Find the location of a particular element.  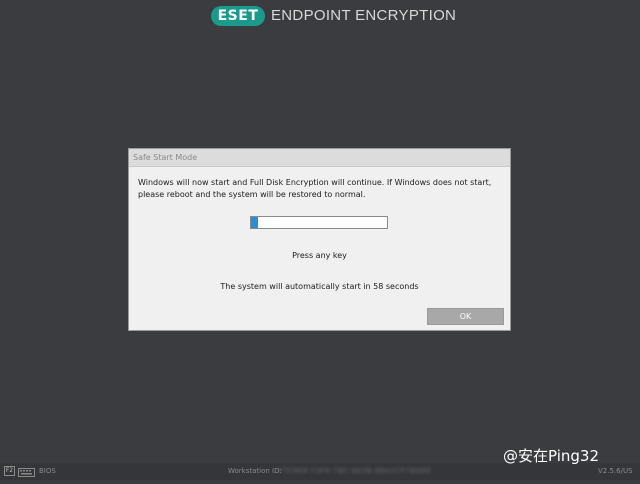

keyboard-icon is located at coordinates (26, 475).